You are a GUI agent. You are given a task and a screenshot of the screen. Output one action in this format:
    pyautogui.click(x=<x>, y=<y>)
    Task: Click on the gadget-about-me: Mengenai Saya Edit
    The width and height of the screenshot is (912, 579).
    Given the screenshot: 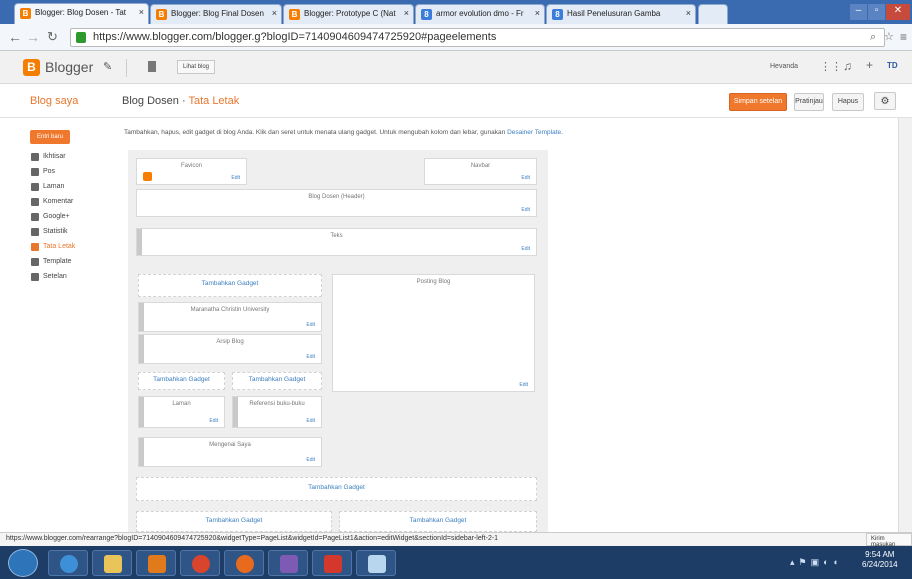 What is the action you would take?
    pyautogui.click(x=230, y=452)
    